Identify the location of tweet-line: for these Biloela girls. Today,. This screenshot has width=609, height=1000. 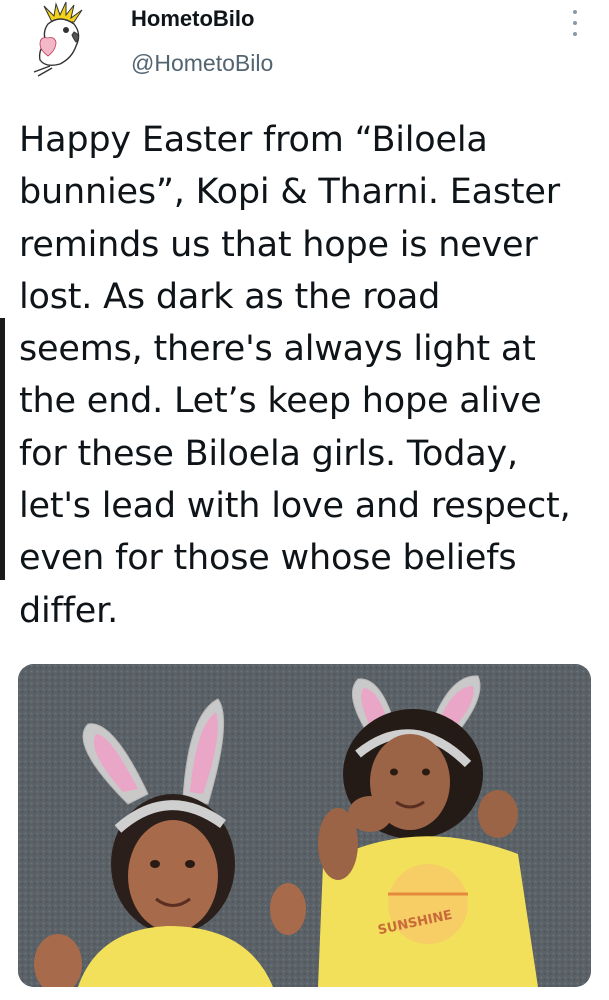
(268, 453).